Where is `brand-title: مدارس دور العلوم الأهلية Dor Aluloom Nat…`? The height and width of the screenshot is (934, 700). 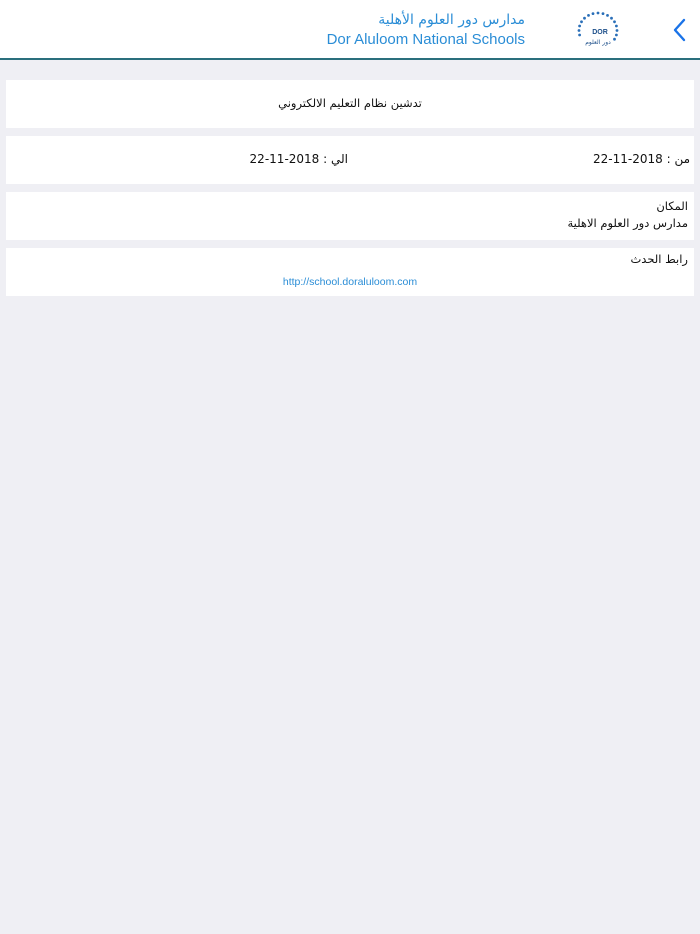 brand-title: مدارس دور العلوم الأهلية Dor Aluloom Nat… is located at coordinates (426, 30).